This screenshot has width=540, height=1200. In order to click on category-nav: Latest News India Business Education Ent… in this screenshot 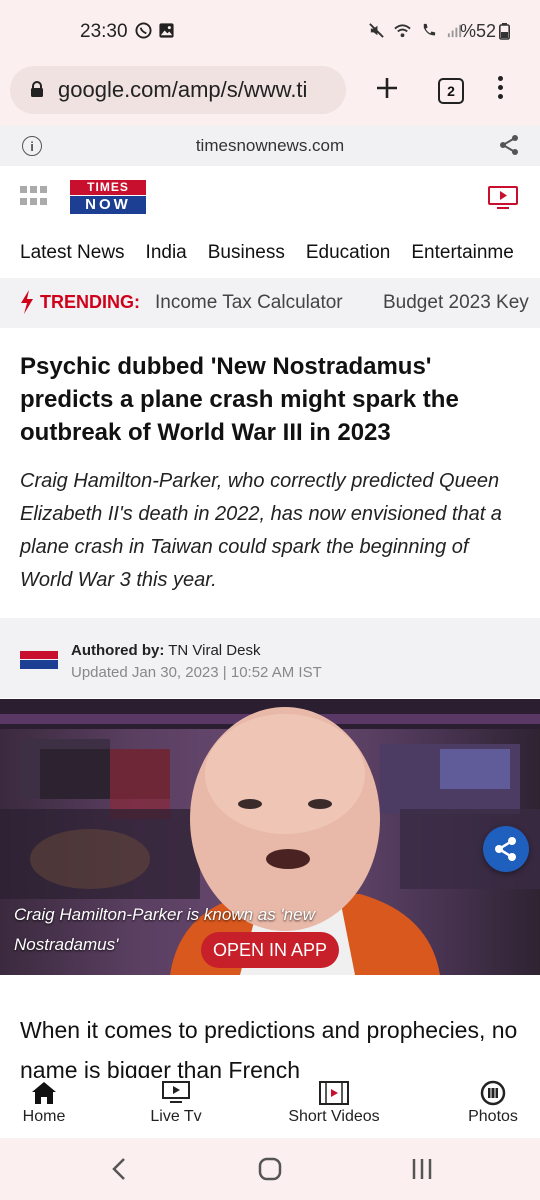, I will do `click(277, 253)`.